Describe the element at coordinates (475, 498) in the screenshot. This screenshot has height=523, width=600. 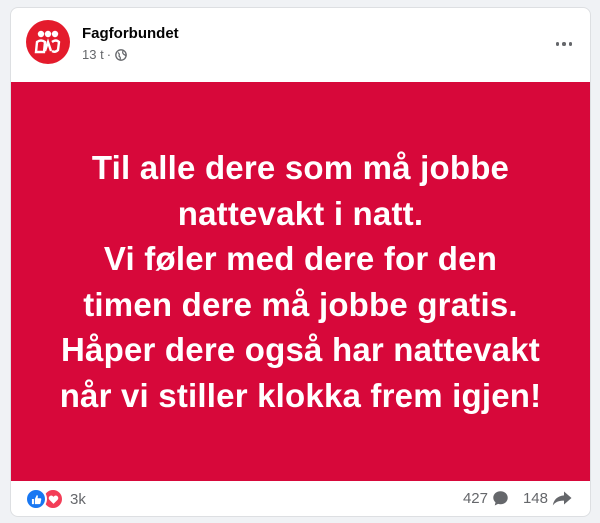
I see `comments-count: 427` at that location.